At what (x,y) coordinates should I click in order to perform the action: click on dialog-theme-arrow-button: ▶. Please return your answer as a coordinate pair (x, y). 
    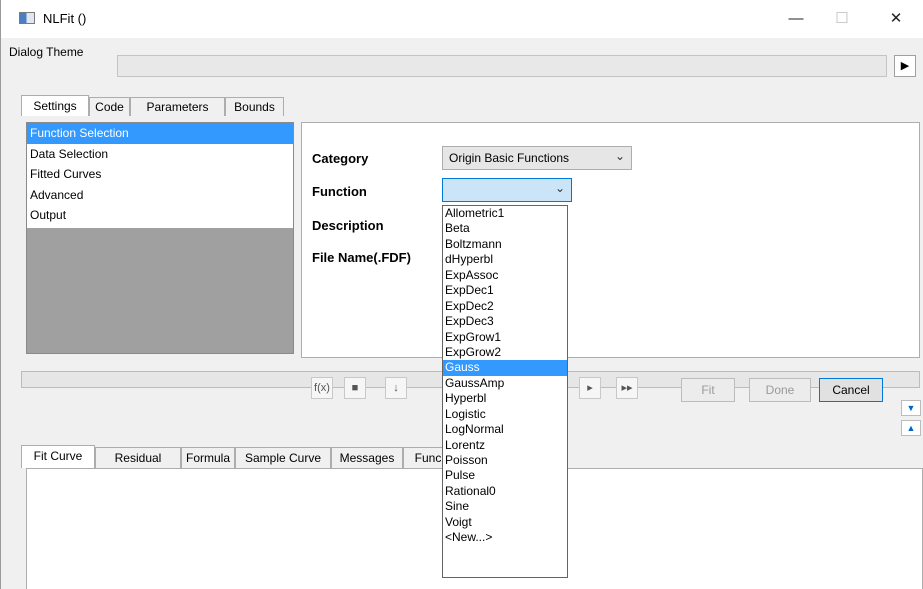
    Looking at the image, I should click on (905, 66).